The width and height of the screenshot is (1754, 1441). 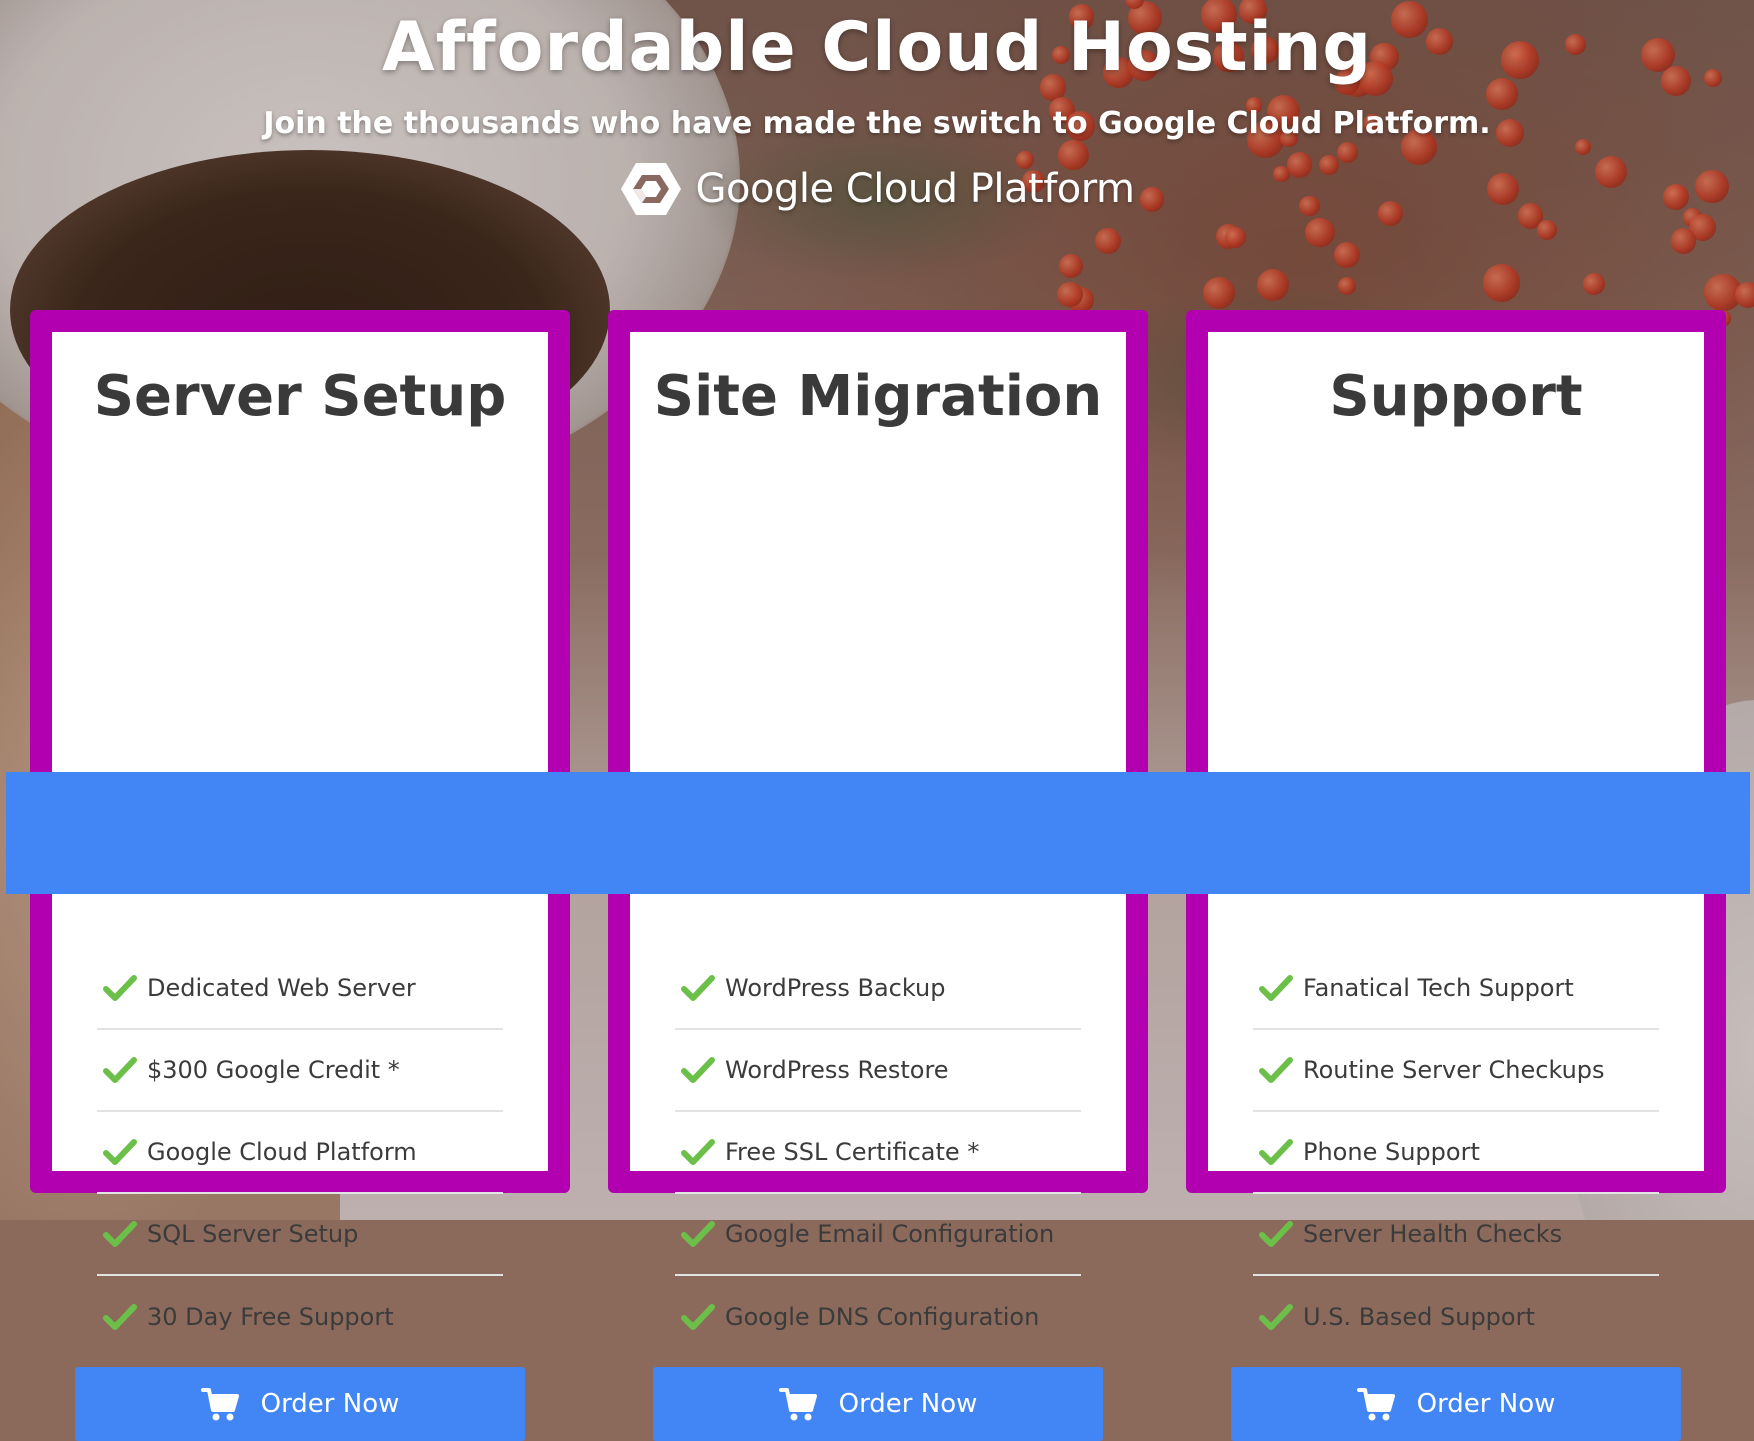 I want to click on feature-text: WordPress Restore, so click(x=837, y=1070).